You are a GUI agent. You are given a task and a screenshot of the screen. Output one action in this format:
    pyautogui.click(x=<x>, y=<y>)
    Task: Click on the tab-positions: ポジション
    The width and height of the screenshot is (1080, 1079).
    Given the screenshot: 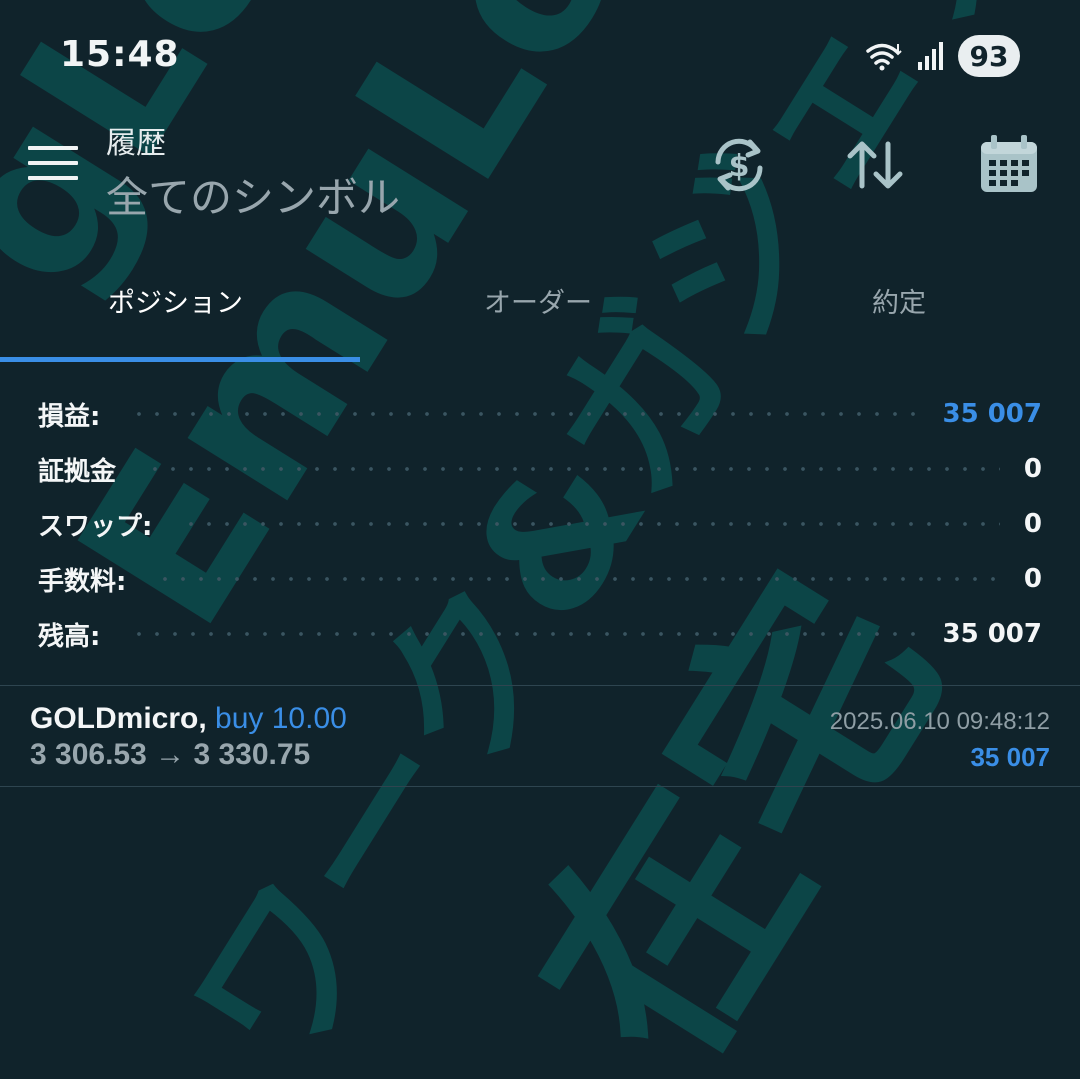 What is the action you would take?
    pyautogui.click(x=175, y=304)
    